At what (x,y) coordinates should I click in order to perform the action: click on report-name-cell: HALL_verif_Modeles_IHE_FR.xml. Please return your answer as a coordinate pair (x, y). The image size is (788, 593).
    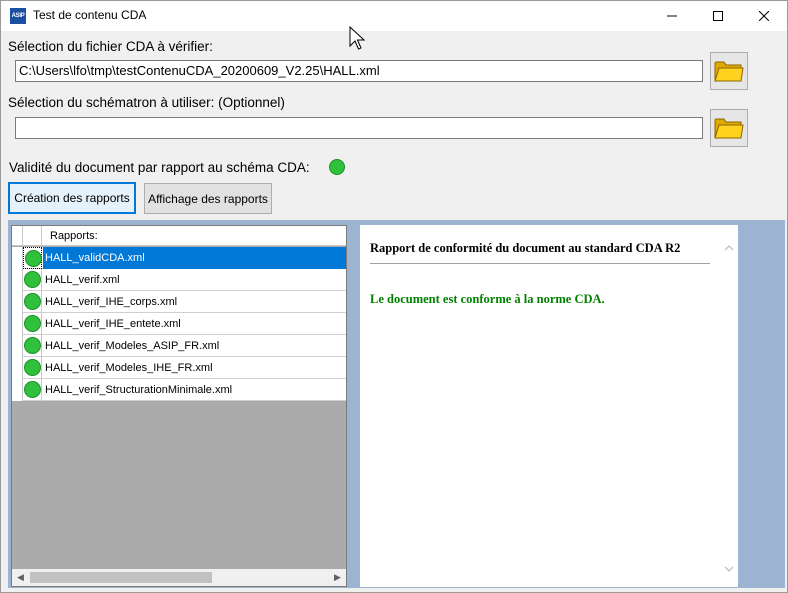
    Looking at the image, I should click on (194, 368).